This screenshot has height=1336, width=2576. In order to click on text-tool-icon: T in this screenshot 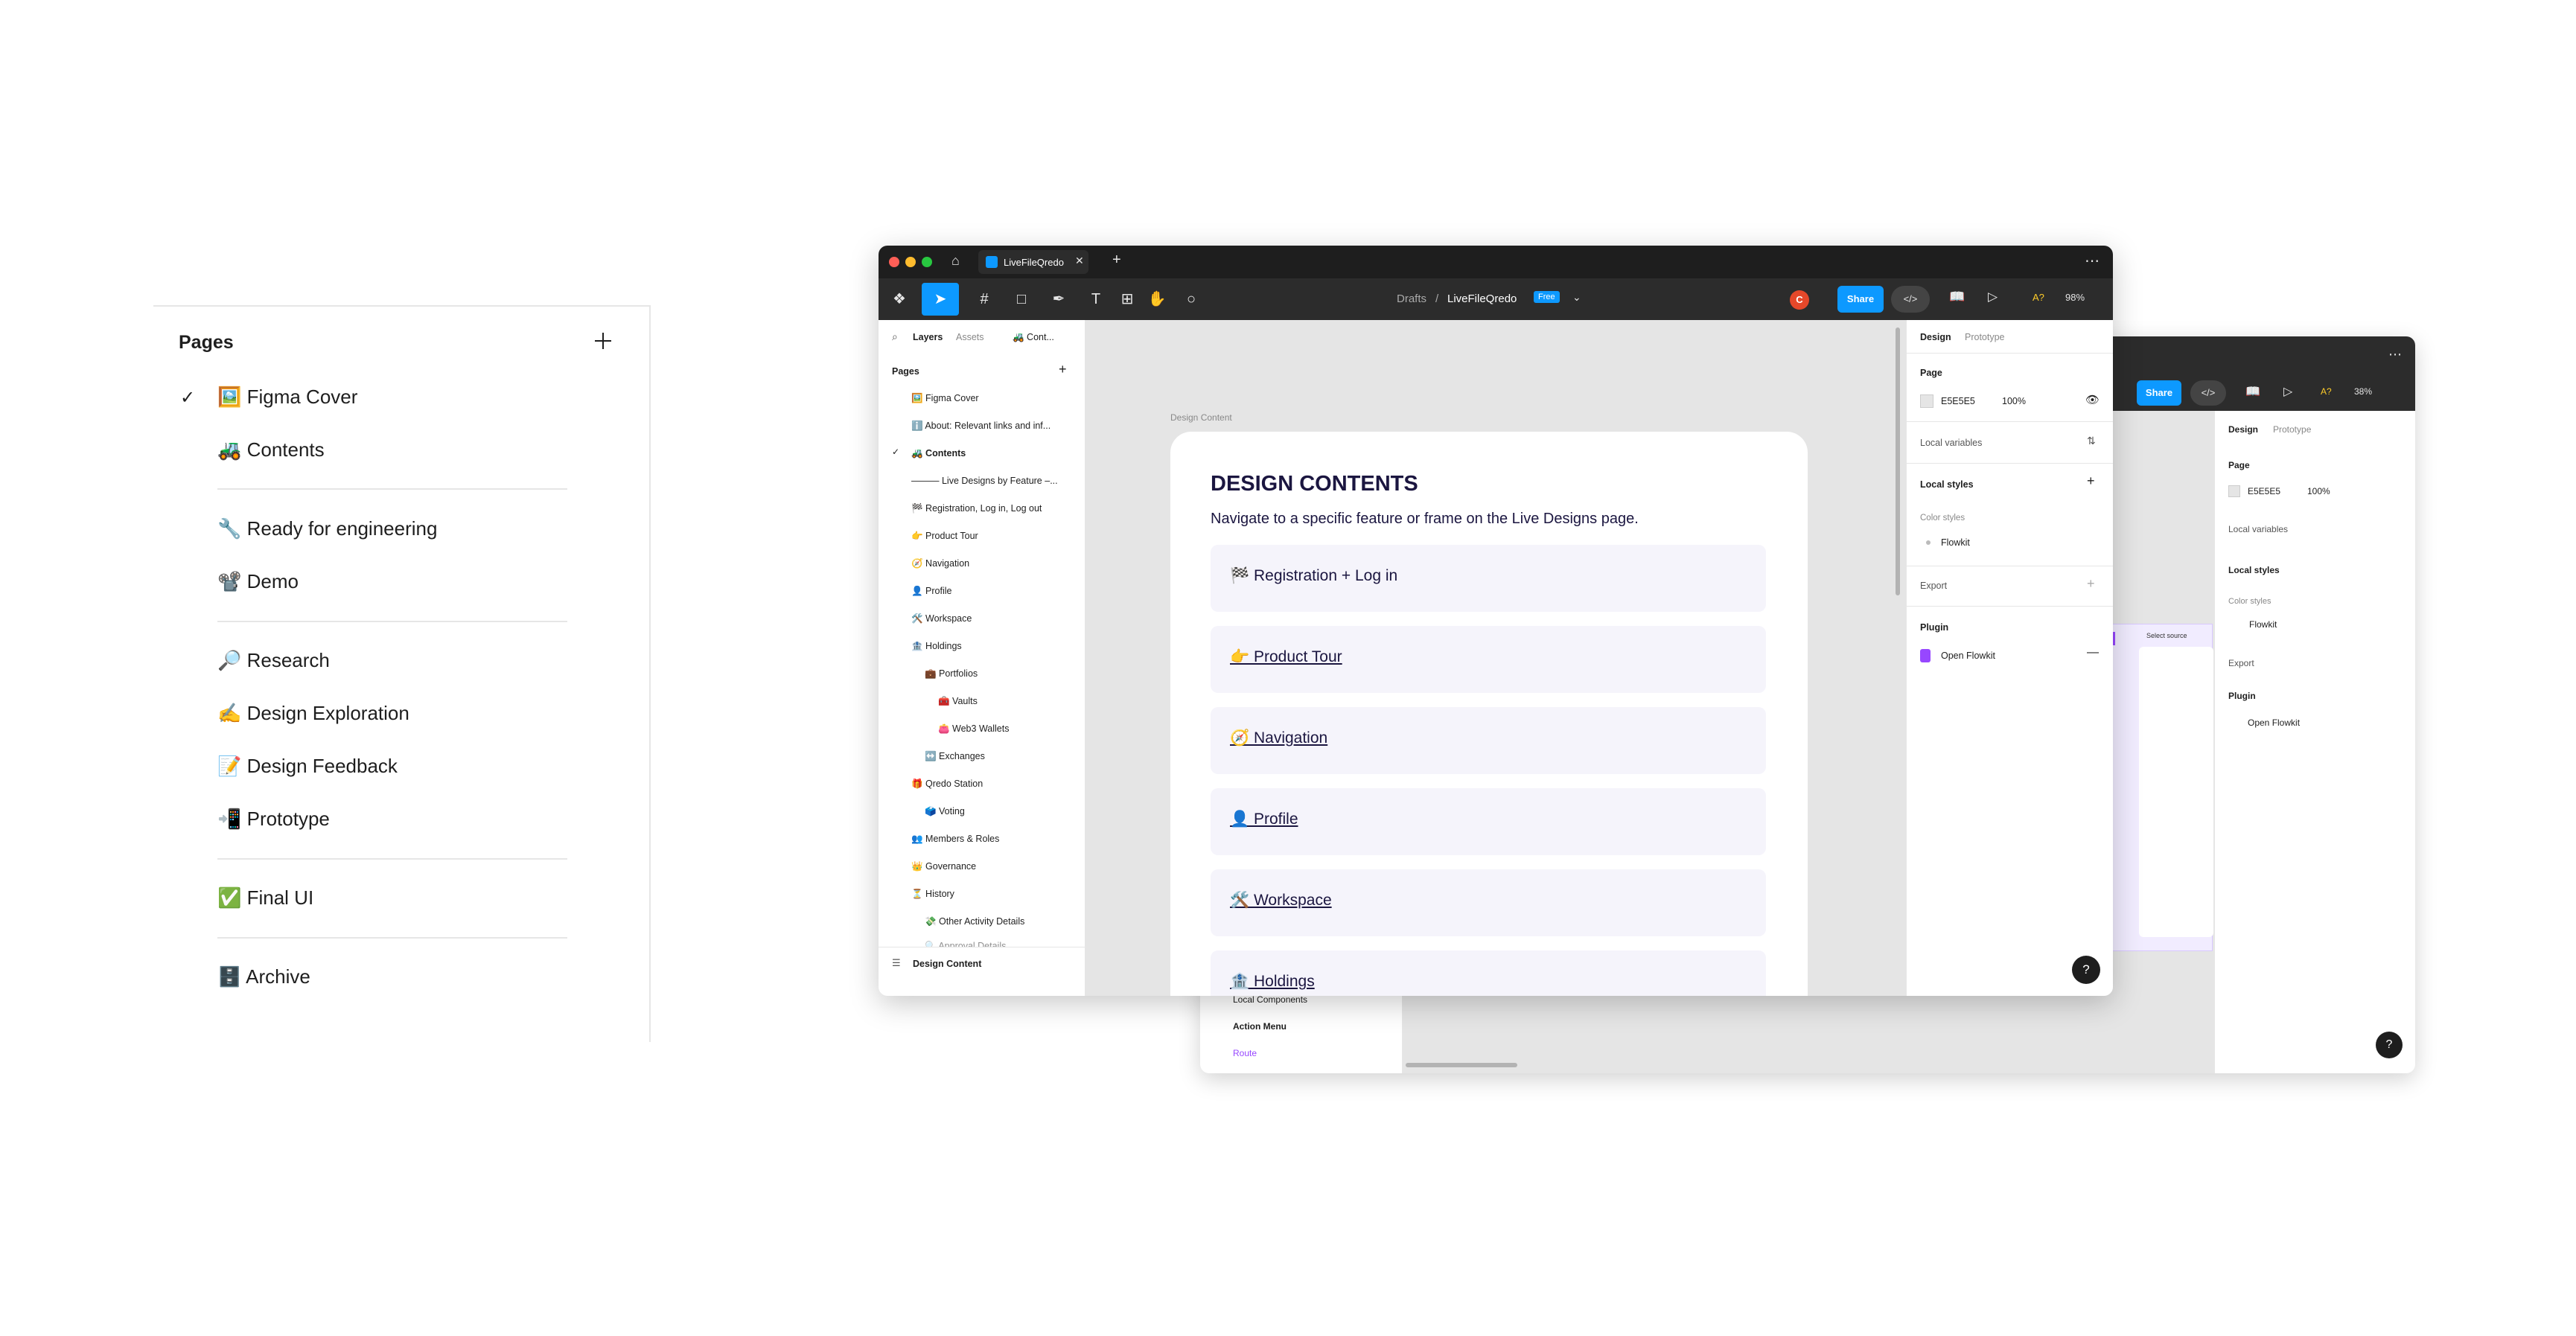, I will do `click(1096, 299)`.